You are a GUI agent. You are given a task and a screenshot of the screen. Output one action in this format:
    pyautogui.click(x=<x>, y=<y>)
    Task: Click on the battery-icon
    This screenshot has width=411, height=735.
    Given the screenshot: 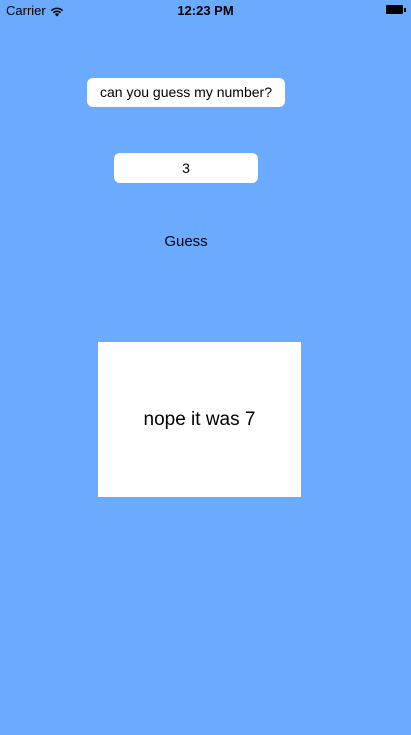 What is the action you would take?
    pyautogui.click(x=396, y=9)
    